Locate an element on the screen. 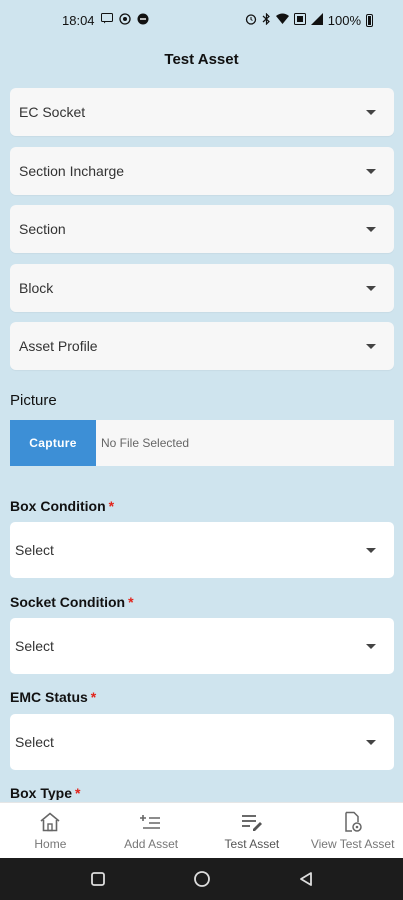 The height and width of the screenshot is (900, 403). box-condition-label: Box Condition * is located at coordinates (62, 506).